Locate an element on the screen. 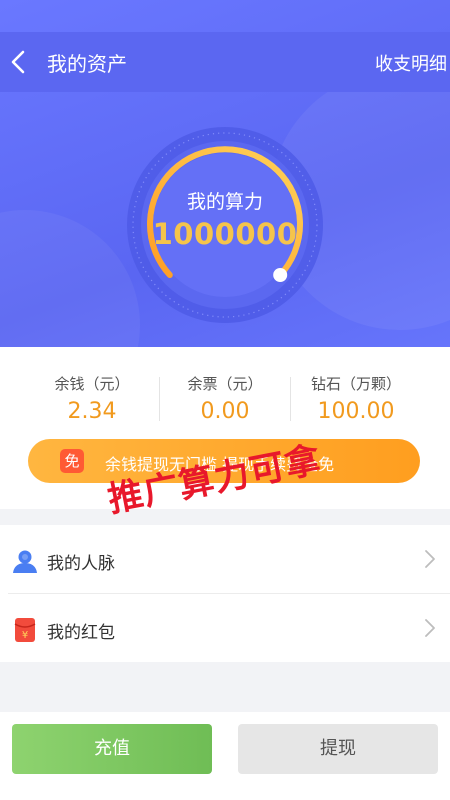 This screenshot has height=800, width=450. menu-item-red-envelope: ¥ 我的红包 is located at coordinates (229, 627).